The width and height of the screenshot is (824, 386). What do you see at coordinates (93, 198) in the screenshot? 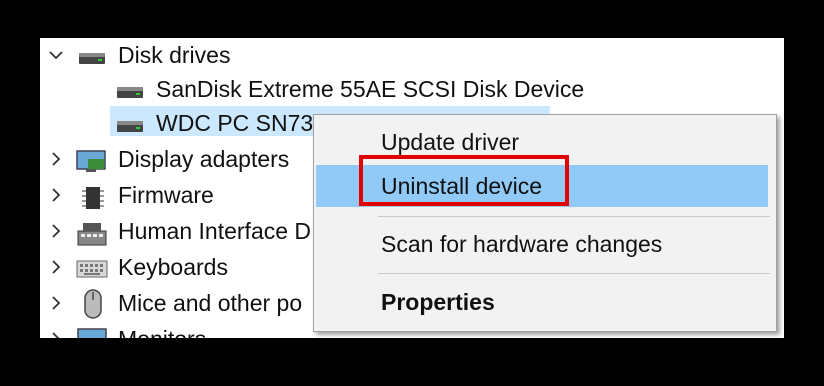
I see `firmware-chip-icon` at bounding box center [93, 198].